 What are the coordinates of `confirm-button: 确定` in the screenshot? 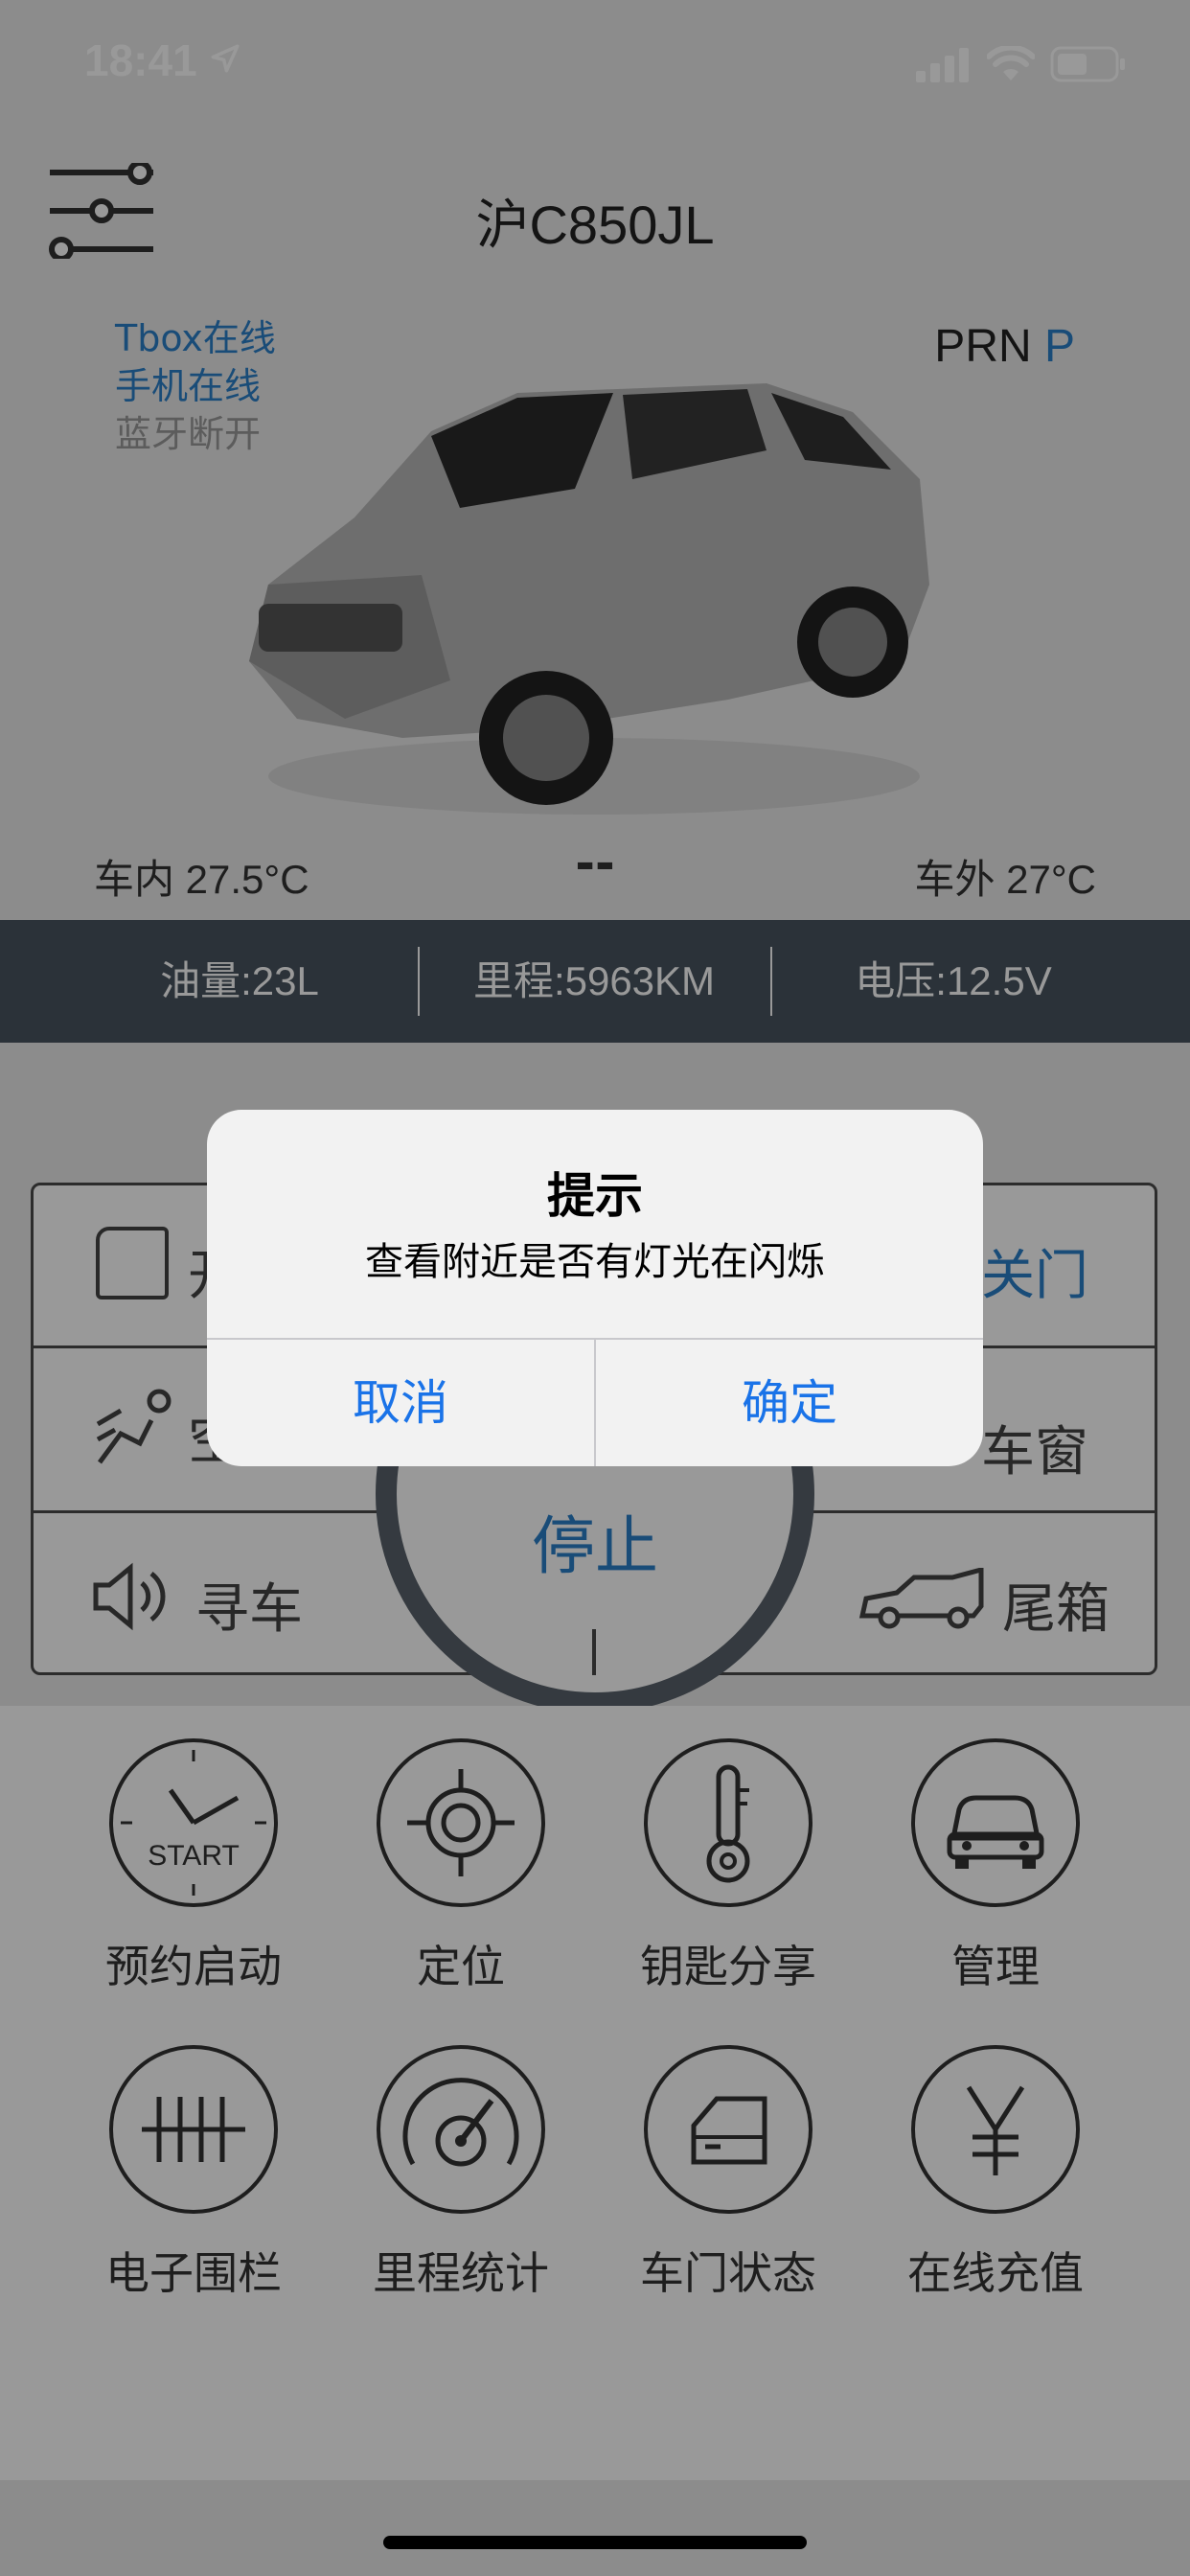 It's located at (790, 1403).